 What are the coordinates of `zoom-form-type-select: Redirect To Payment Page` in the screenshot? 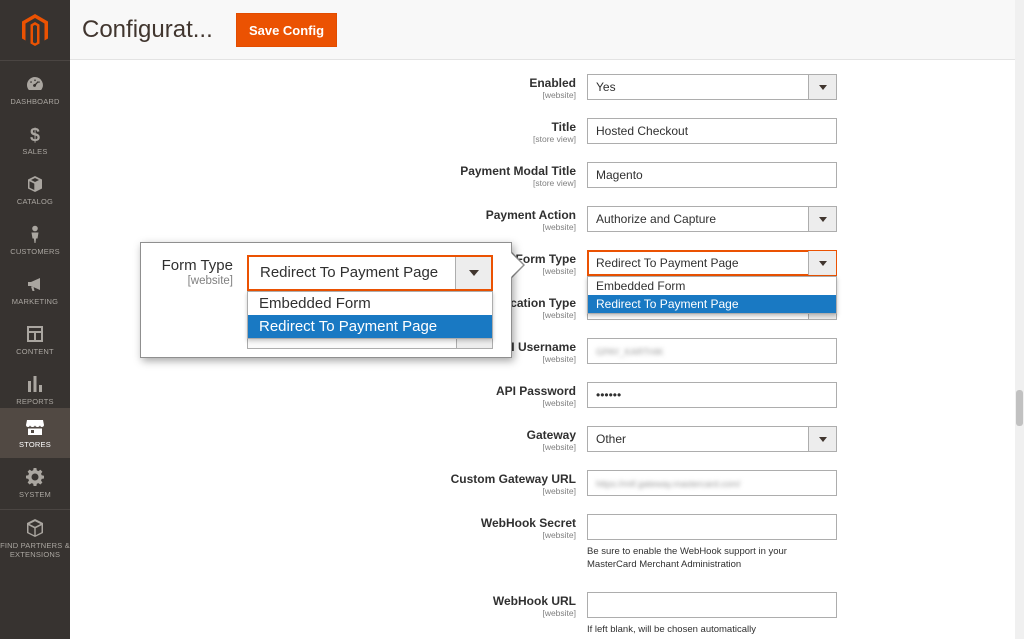 It's located at (370, 273).